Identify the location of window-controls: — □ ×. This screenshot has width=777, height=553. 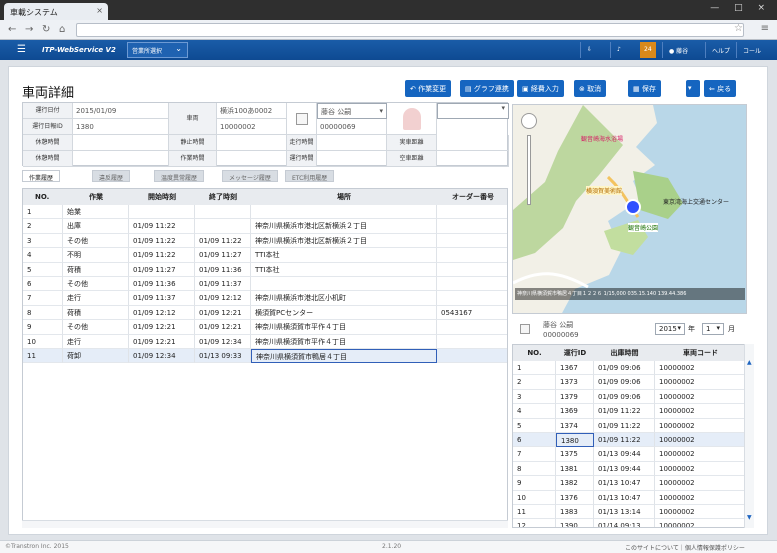
(740, 8).